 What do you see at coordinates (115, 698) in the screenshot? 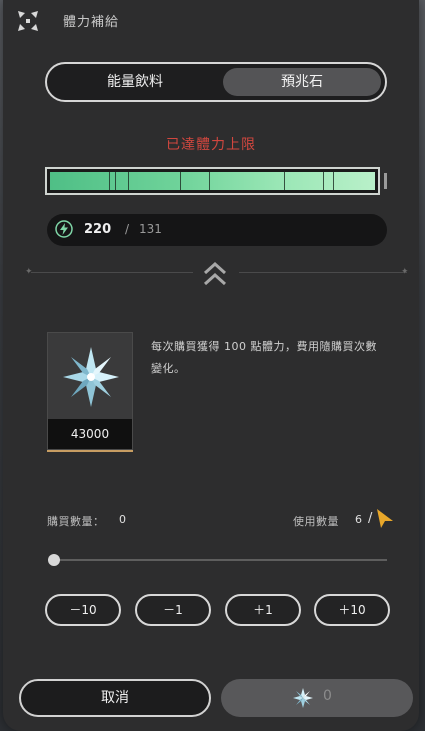
I see `cancel-button: 取消` at bounding box center [115, 698].